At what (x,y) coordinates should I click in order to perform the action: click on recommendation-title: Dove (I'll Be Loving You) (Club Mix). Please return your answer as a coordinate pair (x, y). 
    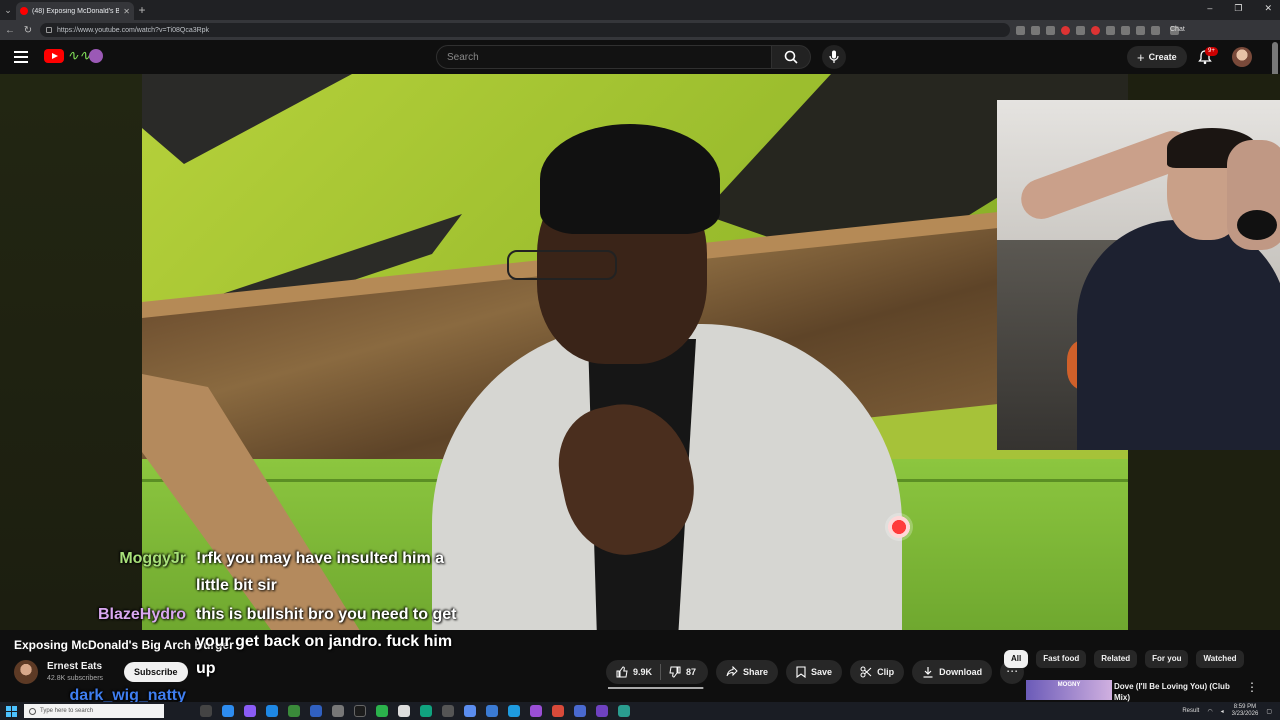
    Looking at the image, I should click on (1177, 692).